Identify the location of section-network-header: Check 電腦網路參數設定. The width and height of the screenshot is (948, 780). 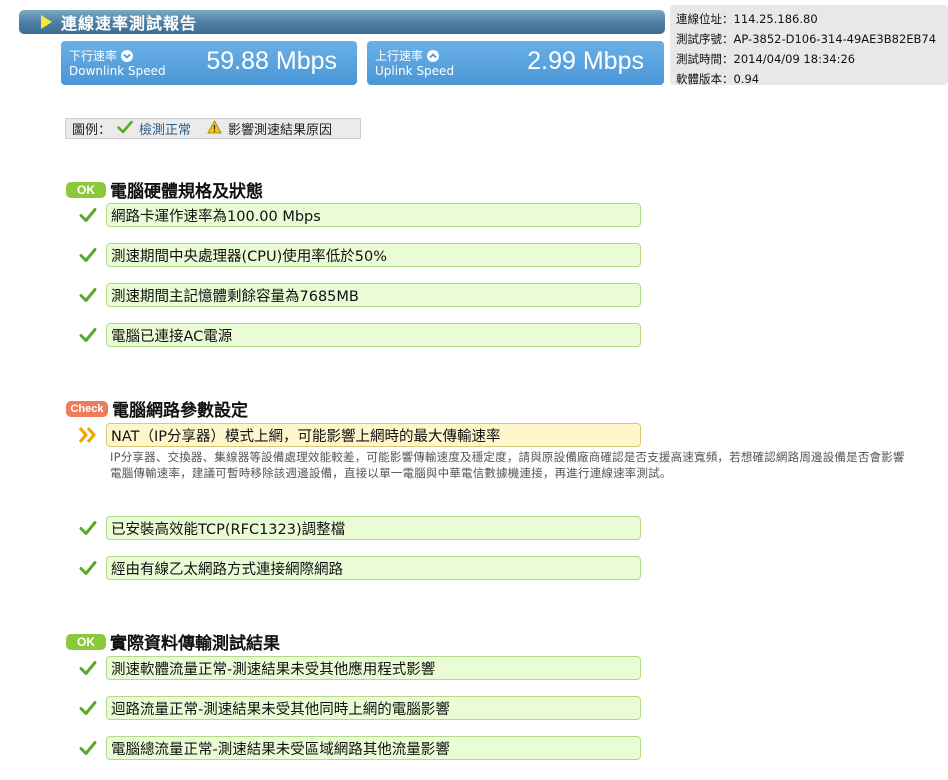
(157, 408).